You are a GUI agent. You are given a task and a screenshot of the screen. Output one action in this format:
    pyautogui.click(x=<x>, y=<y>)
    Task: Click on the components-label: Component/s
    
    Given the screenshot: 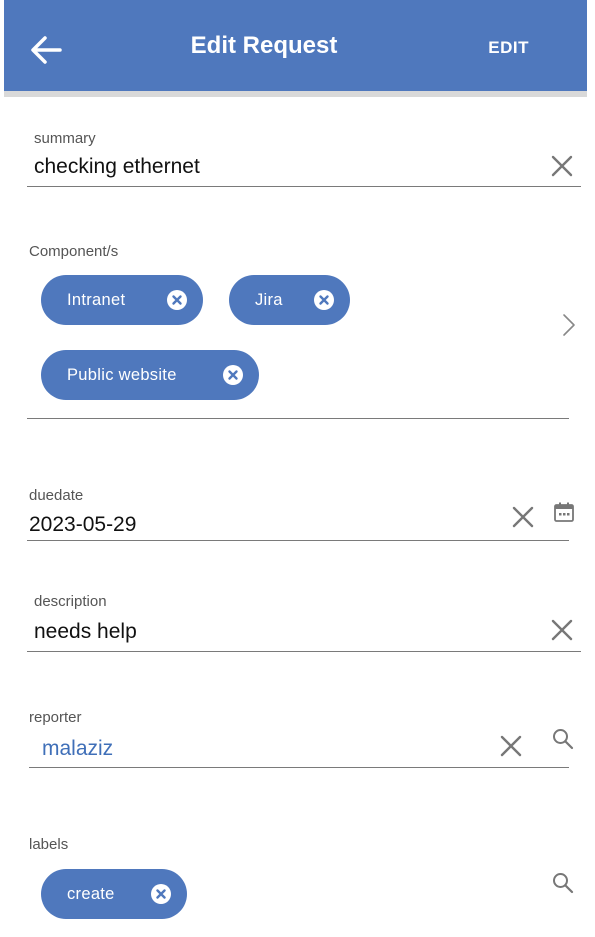 What is the action you would take?
    pyautogui.click(x=74, y=251)
    